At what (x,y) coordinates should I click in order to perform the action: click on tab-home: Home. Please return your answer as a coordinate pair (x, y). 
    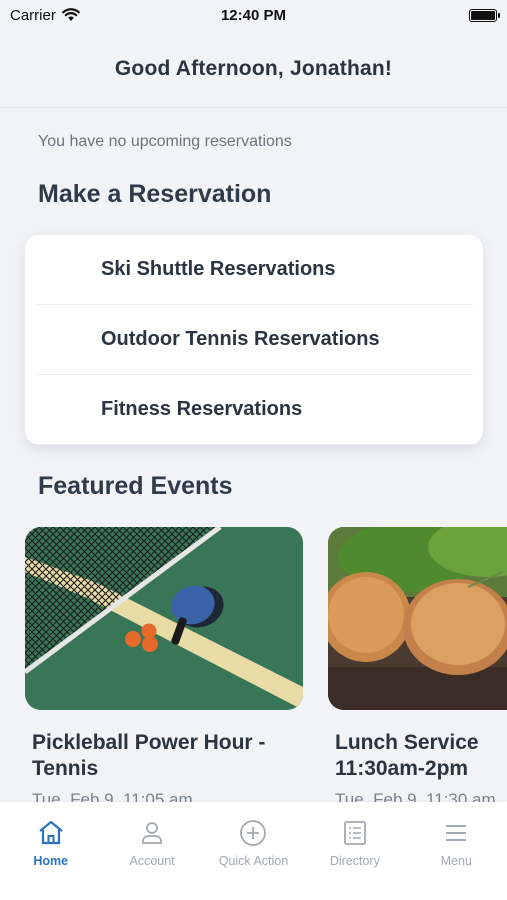
    Looking at the image, I should click on (51, 859).